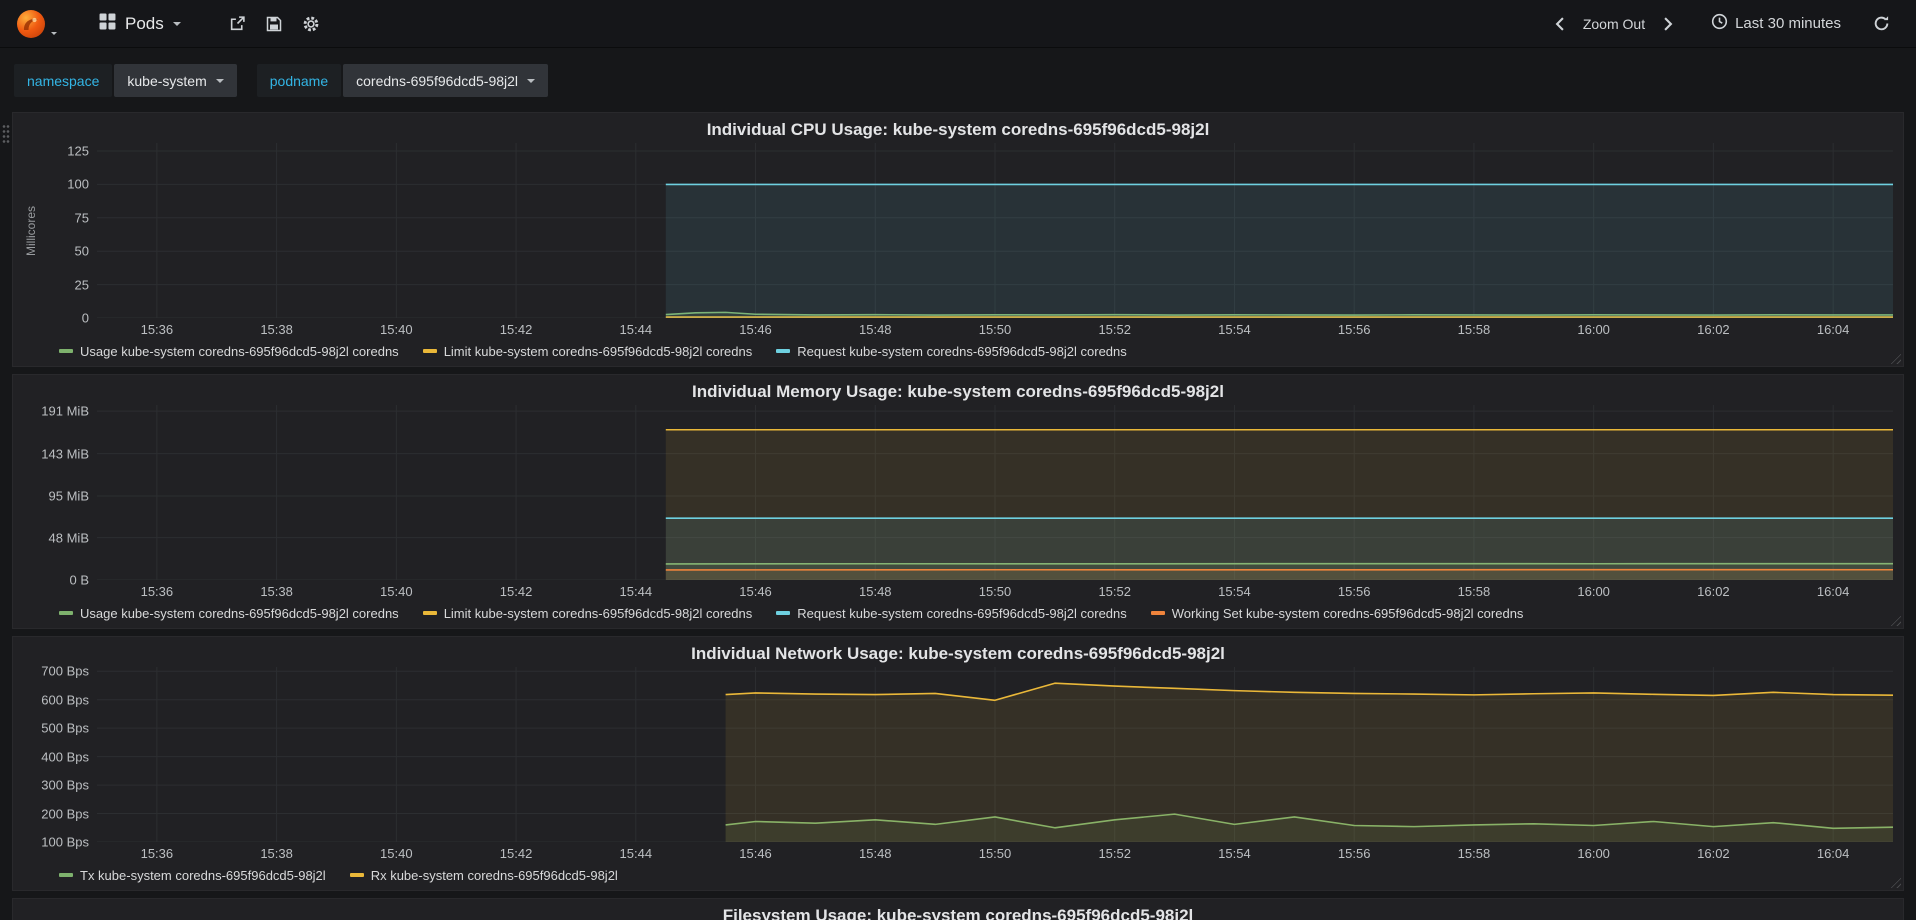  I want to click on y-tick-label: 75, so click(81, 218).